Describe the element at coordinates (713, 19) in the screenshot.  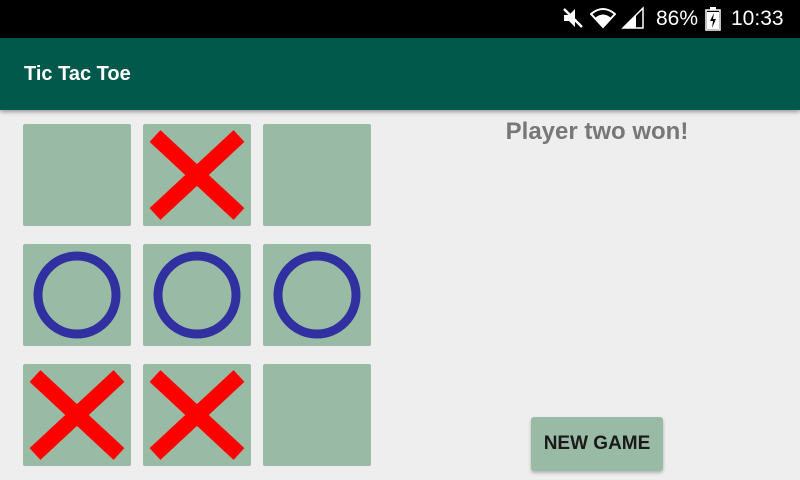
I see `battery-charging-icon` at that location.